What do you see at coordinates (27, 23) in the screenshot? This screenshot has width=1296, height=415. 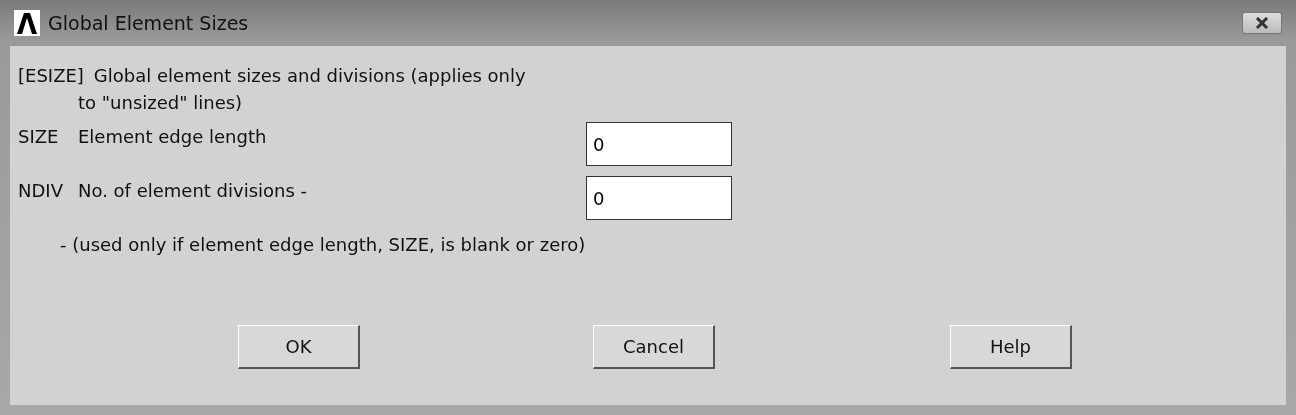 I see `logo-icon` at bounding box center [27, 23].